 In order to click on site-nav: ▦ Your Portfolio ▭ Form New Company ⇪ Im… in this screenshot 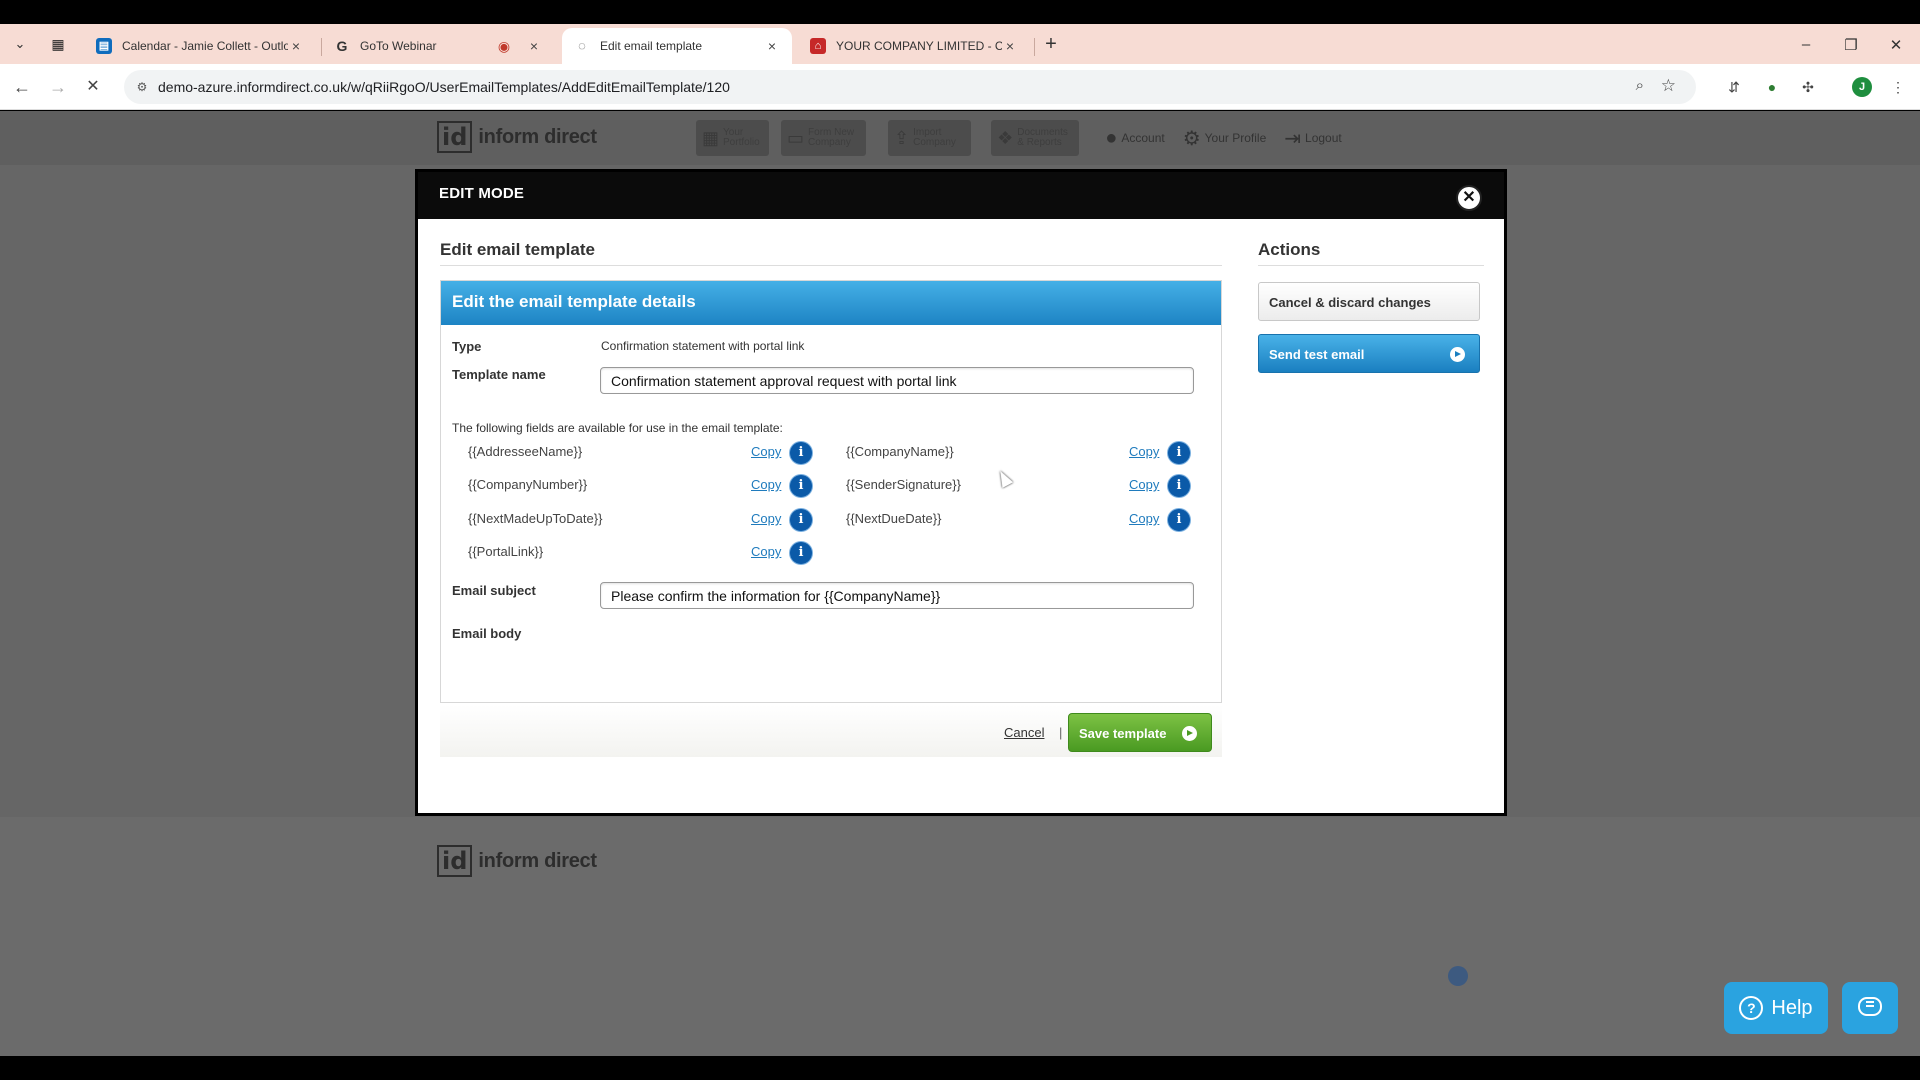, I will do `click(1022, 138)`.